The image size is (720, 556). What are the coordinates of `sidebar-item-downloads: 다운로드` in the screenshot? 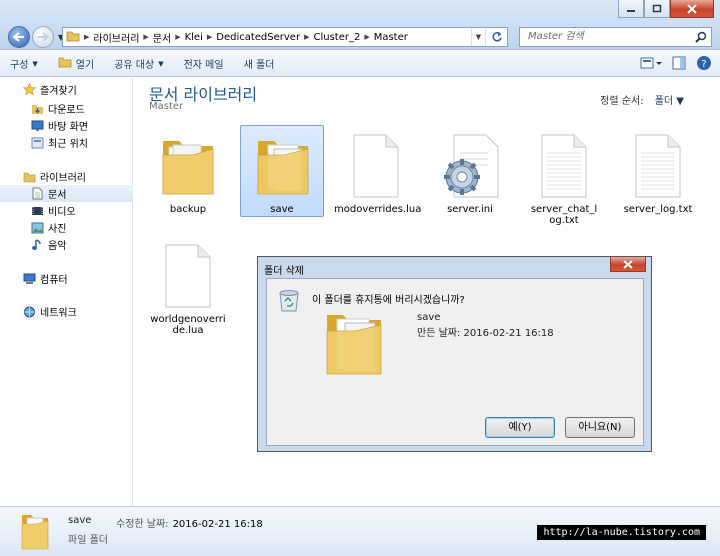 It's located at (66, 108).